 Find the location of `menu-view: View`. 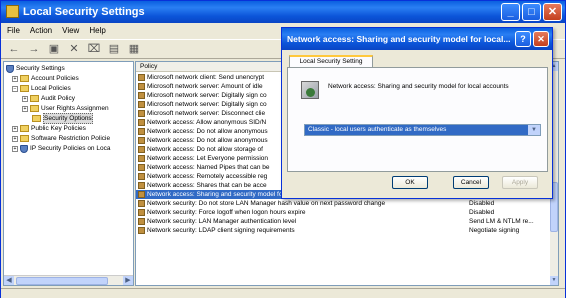

menu-view: View is located at coordinates (70, 31).